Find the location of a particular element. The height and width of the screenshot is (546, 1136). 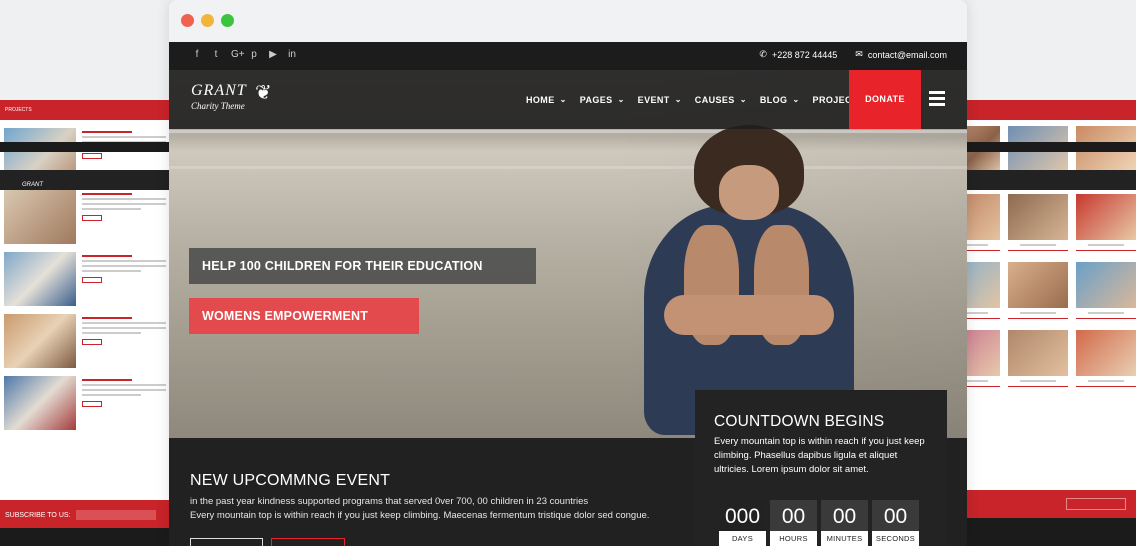

phone-icon: ✆ is located at coordinates (763, 54).